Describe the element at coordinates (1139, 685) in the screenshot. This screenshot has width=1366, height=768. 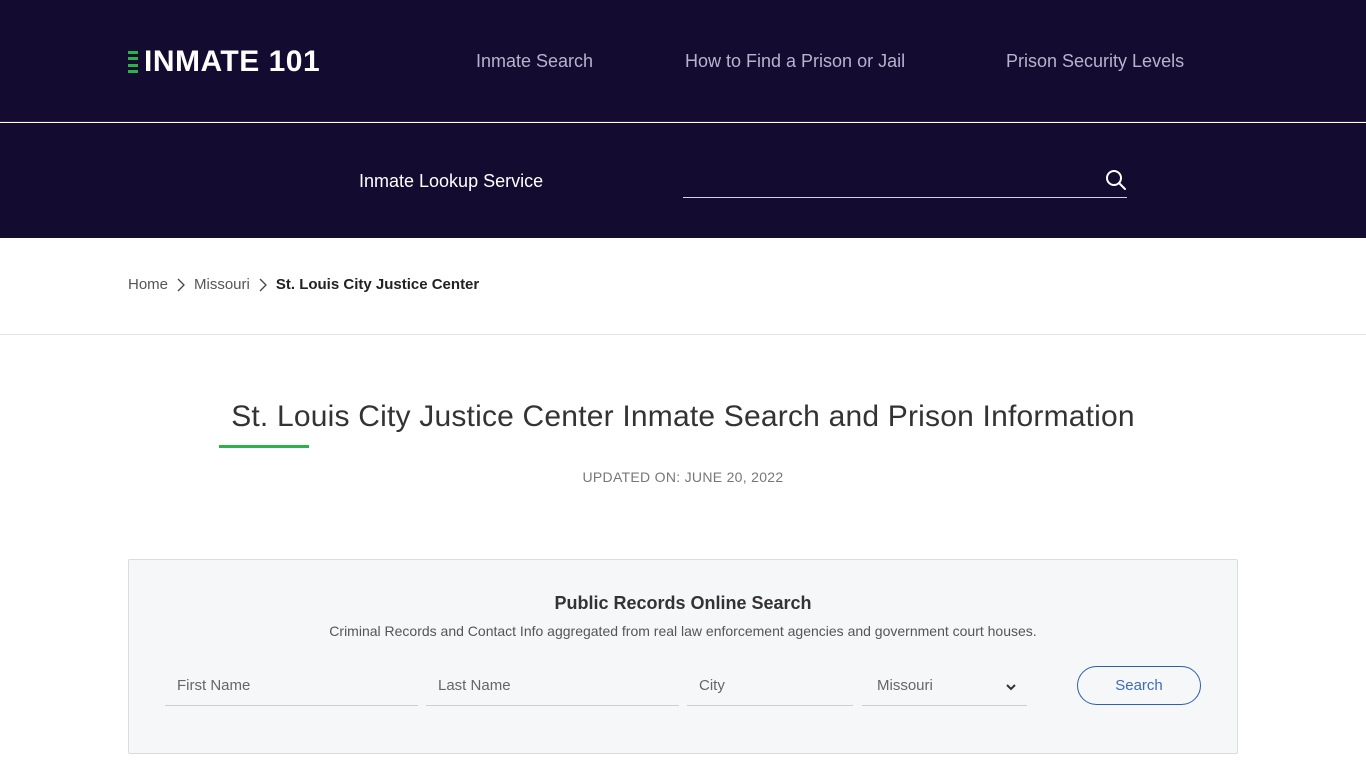
I see `search-button: Search` at that location.